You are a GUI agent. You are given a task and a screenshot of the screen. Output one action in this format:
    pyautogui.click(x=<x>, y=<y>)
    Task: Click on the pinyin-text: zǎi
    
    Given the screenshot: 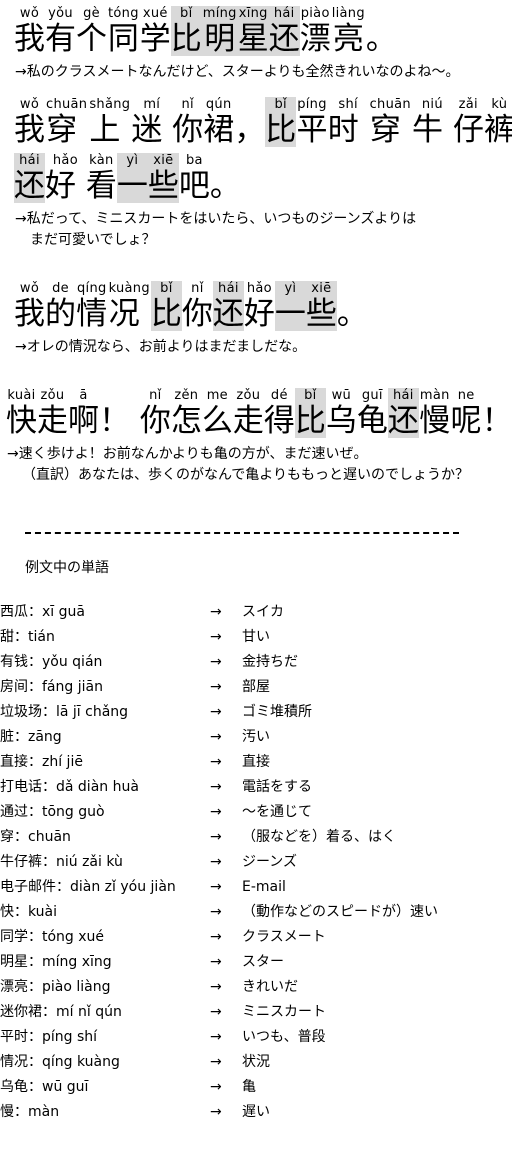 What is the action you would take?
    pyautogui.click(x=468, y=104)
    